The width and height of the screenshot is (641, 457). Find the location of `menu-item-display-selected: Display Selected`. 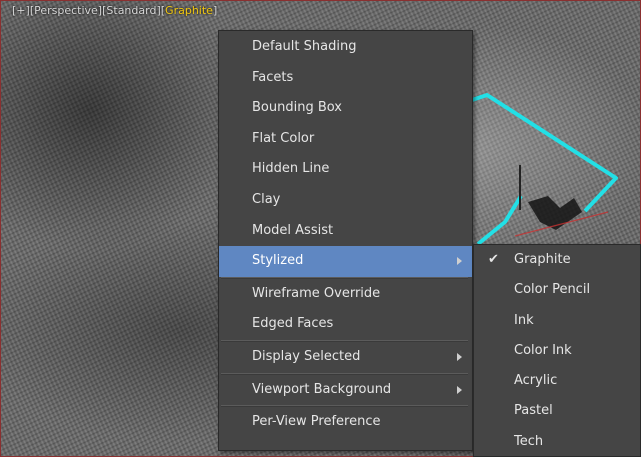

menu-item-display-selected: Display Selected is located at coordinates (345, 357).